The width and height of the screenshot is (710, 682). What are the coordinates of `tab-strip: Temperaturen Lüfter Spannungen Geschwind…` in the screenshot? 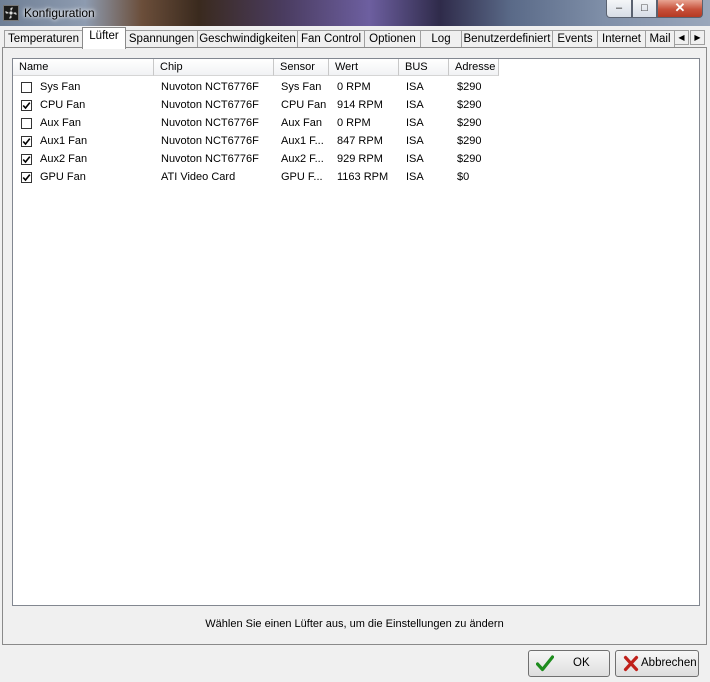 It's located at (355, 37).